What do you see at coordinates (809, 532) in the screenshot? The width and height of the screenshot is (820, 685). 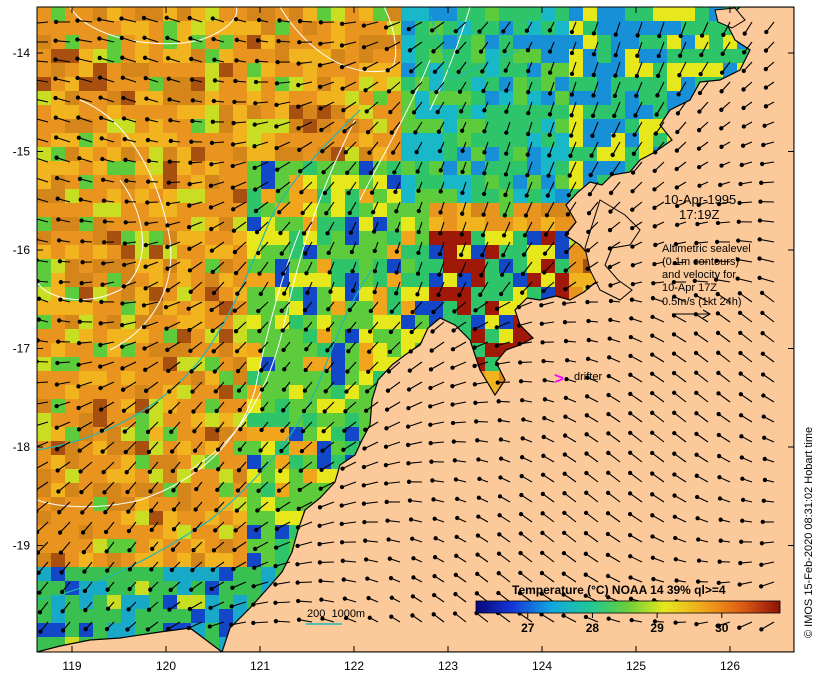 I see `credit-text: © IMOS 15-Feb-2020 08:31:02 Hobart time` at bounding box center [809, 532].